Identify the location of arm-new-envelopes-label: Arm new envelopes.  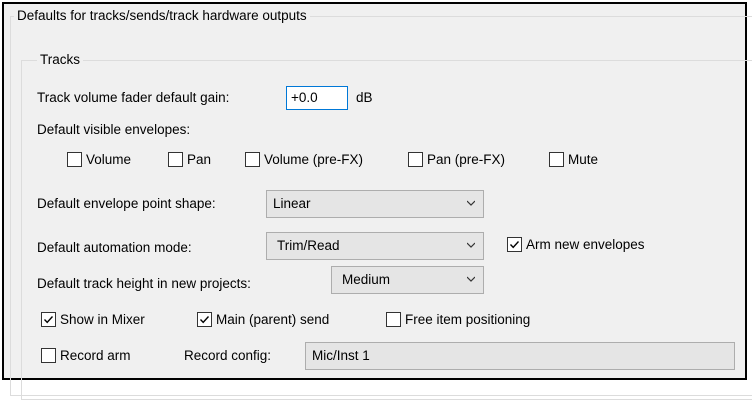
(585, 244).